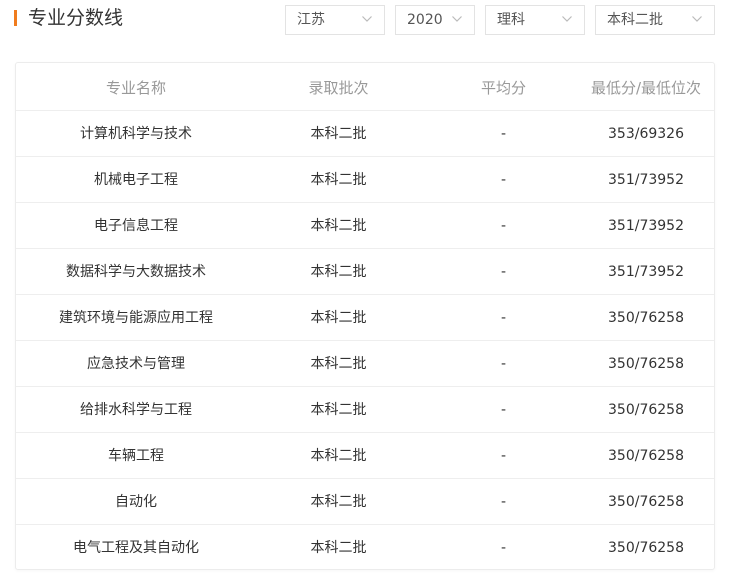  What do you see at coordinates (425, 20) in the screenshot?
I see `year-select-value: 2020` at bounding box center [425, 20].